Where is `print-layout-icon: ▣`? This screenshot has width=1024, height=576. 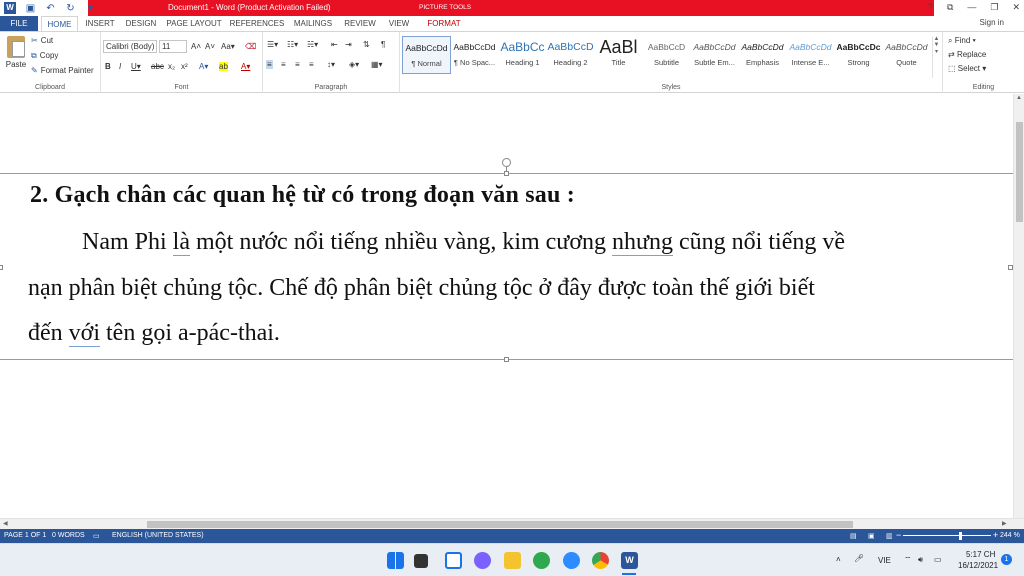
print-layout-icon: ▣ is located at coordinates (871, 536).